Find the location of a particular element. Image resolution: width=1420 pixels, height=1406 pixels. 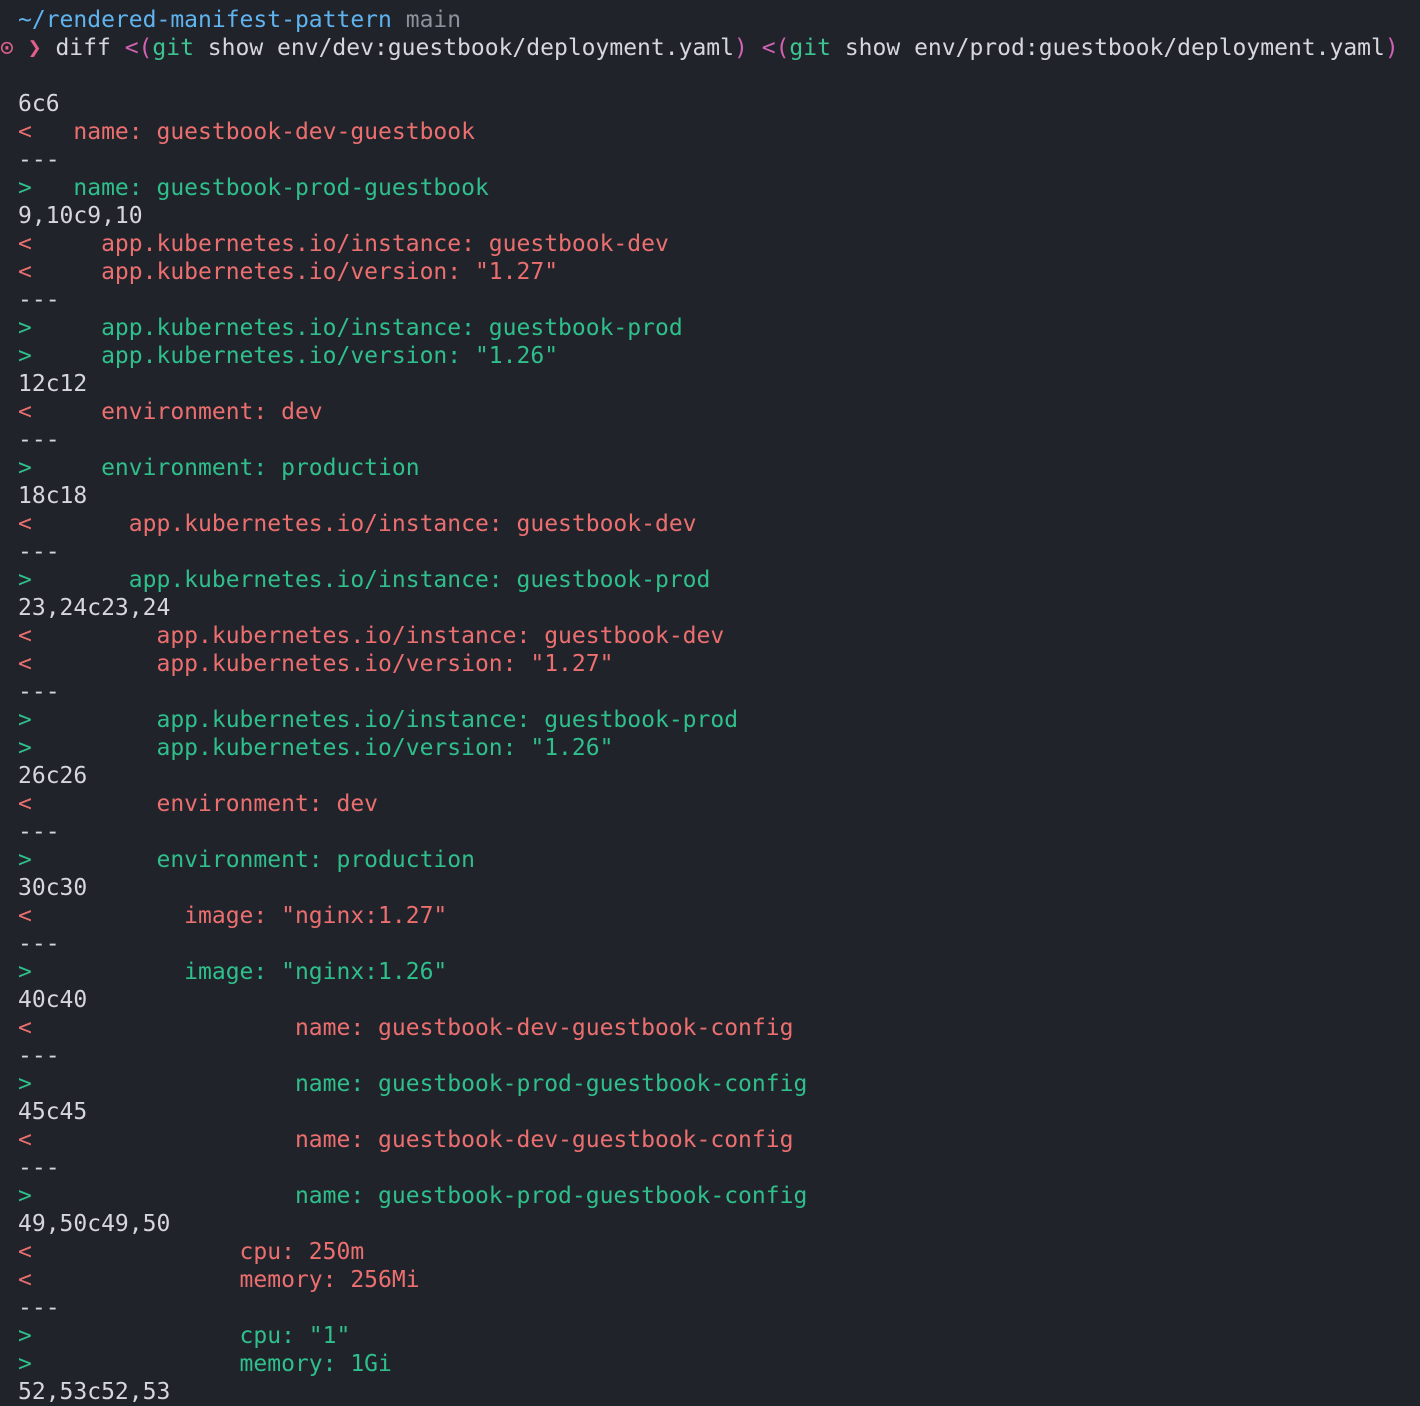

diff-hunk-header: 12c12 is located at coordinates (53, 384).